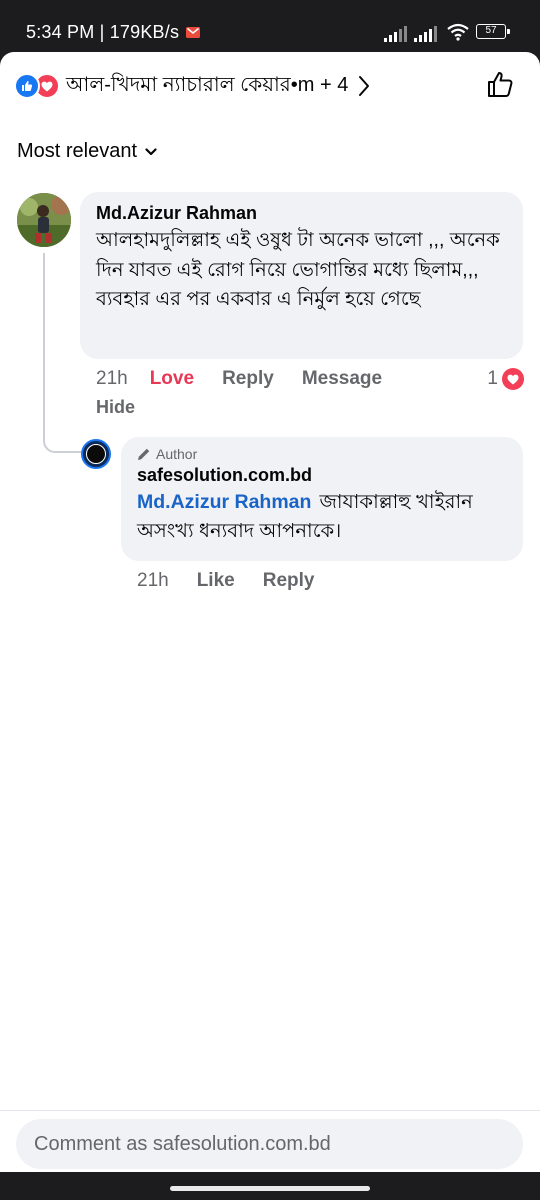 The width and height of the screenshot is (540, 1200). What do you see at coordinates (172, 379) in the screenshot?
I see `love-action-button: Love` at bounding box center [172, 379].